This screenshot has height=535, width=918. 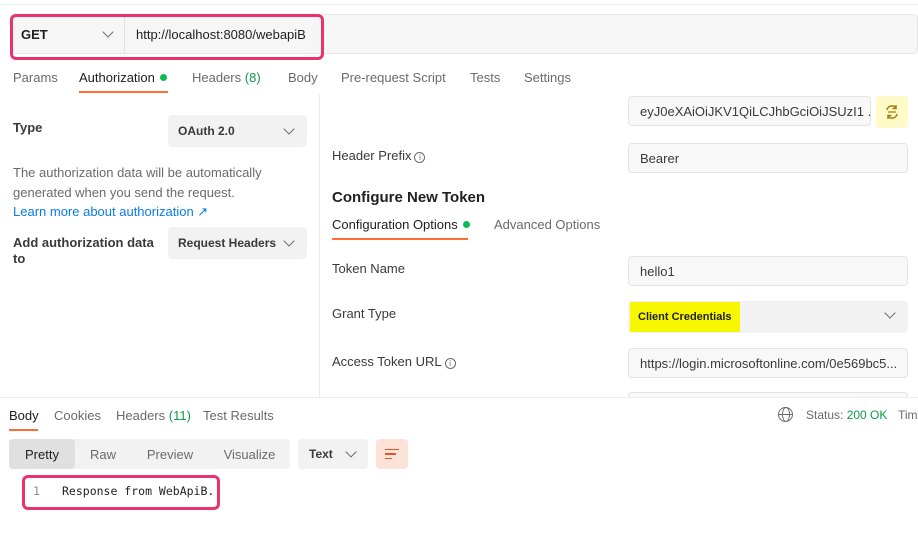 What do you see at coordinates (768, 317) in the screenshot?
I see `grant-type-select: Client Credentials` at bounding box center [768, 317].